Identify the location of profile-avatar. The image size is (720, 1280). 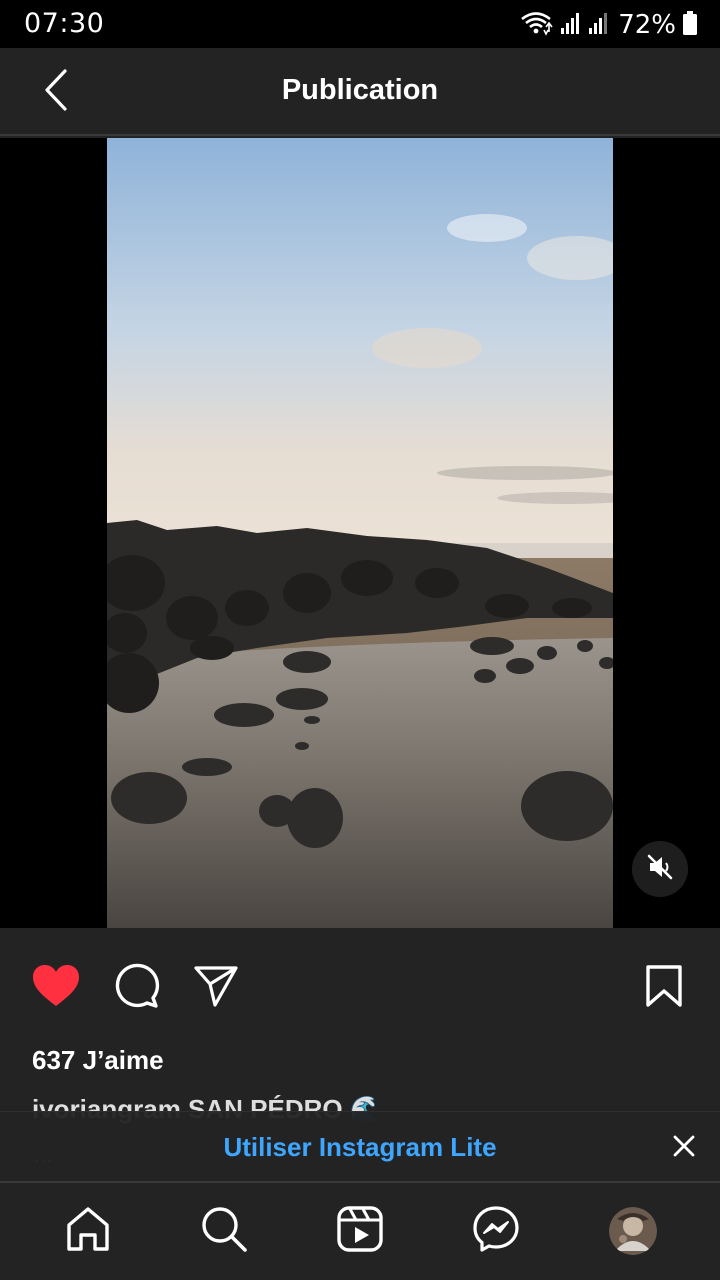
(633, 1231).